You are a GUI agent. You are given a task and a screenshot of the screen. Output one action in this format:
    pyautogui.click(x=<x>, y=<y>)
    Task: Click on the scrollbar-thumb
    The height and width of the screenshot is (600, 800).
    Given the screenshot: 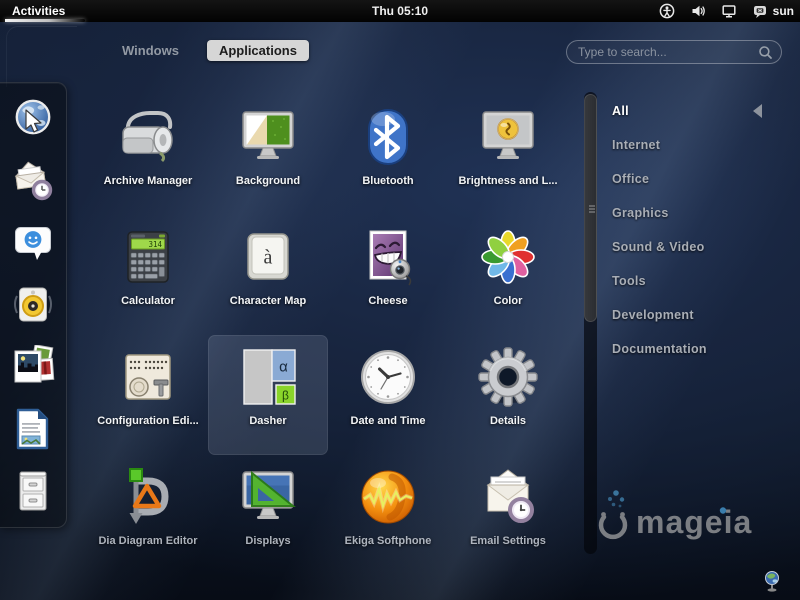 What is the action you would take?
    pyautogui.click(x=590, y=208)
    